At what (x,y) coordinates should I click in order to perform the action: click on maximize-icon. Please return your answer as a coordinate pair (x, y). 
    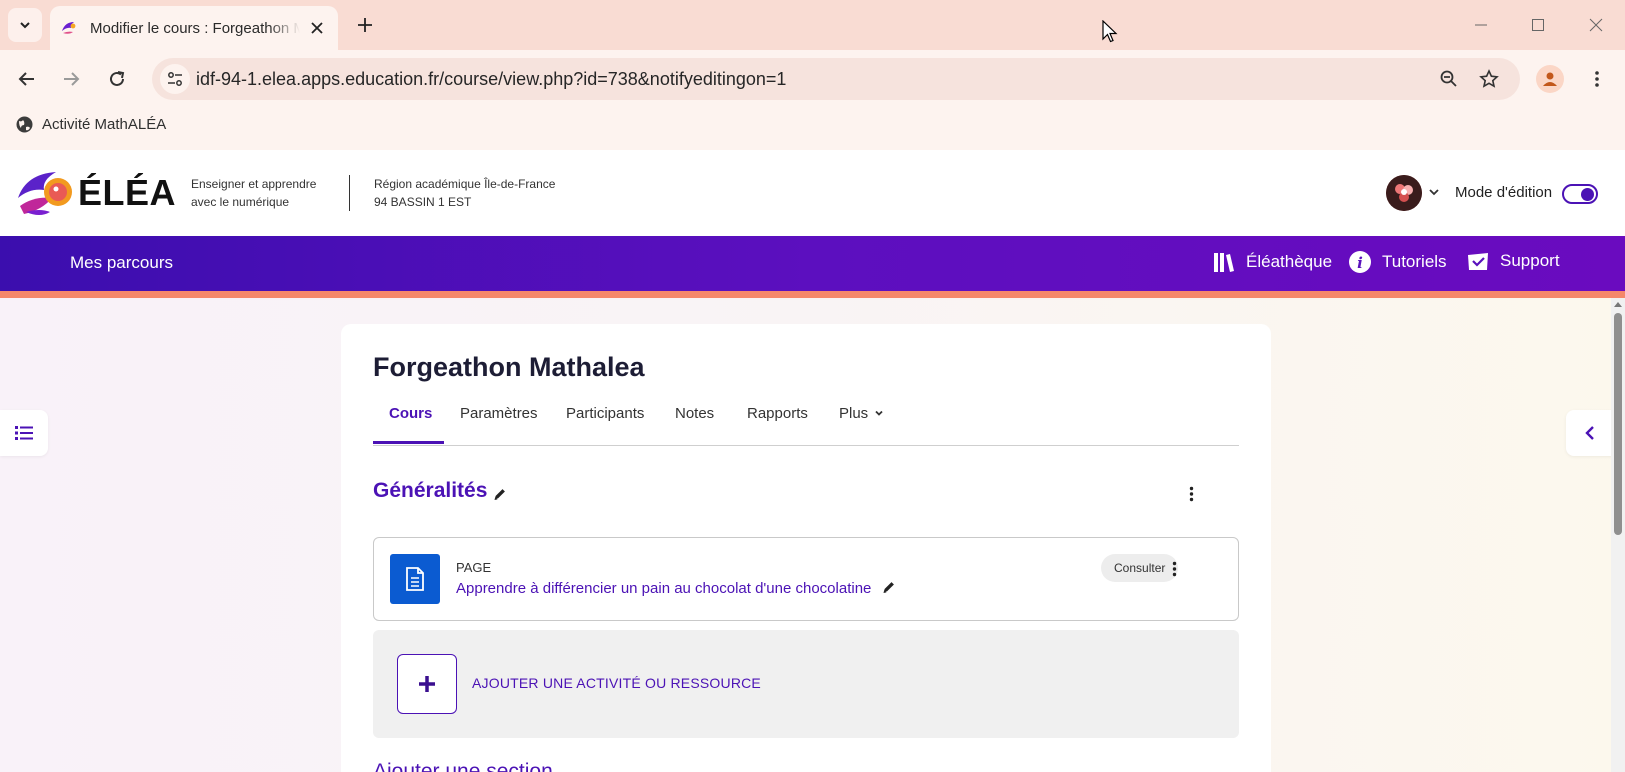
    Looking at the image, I should click on (1538, 25).